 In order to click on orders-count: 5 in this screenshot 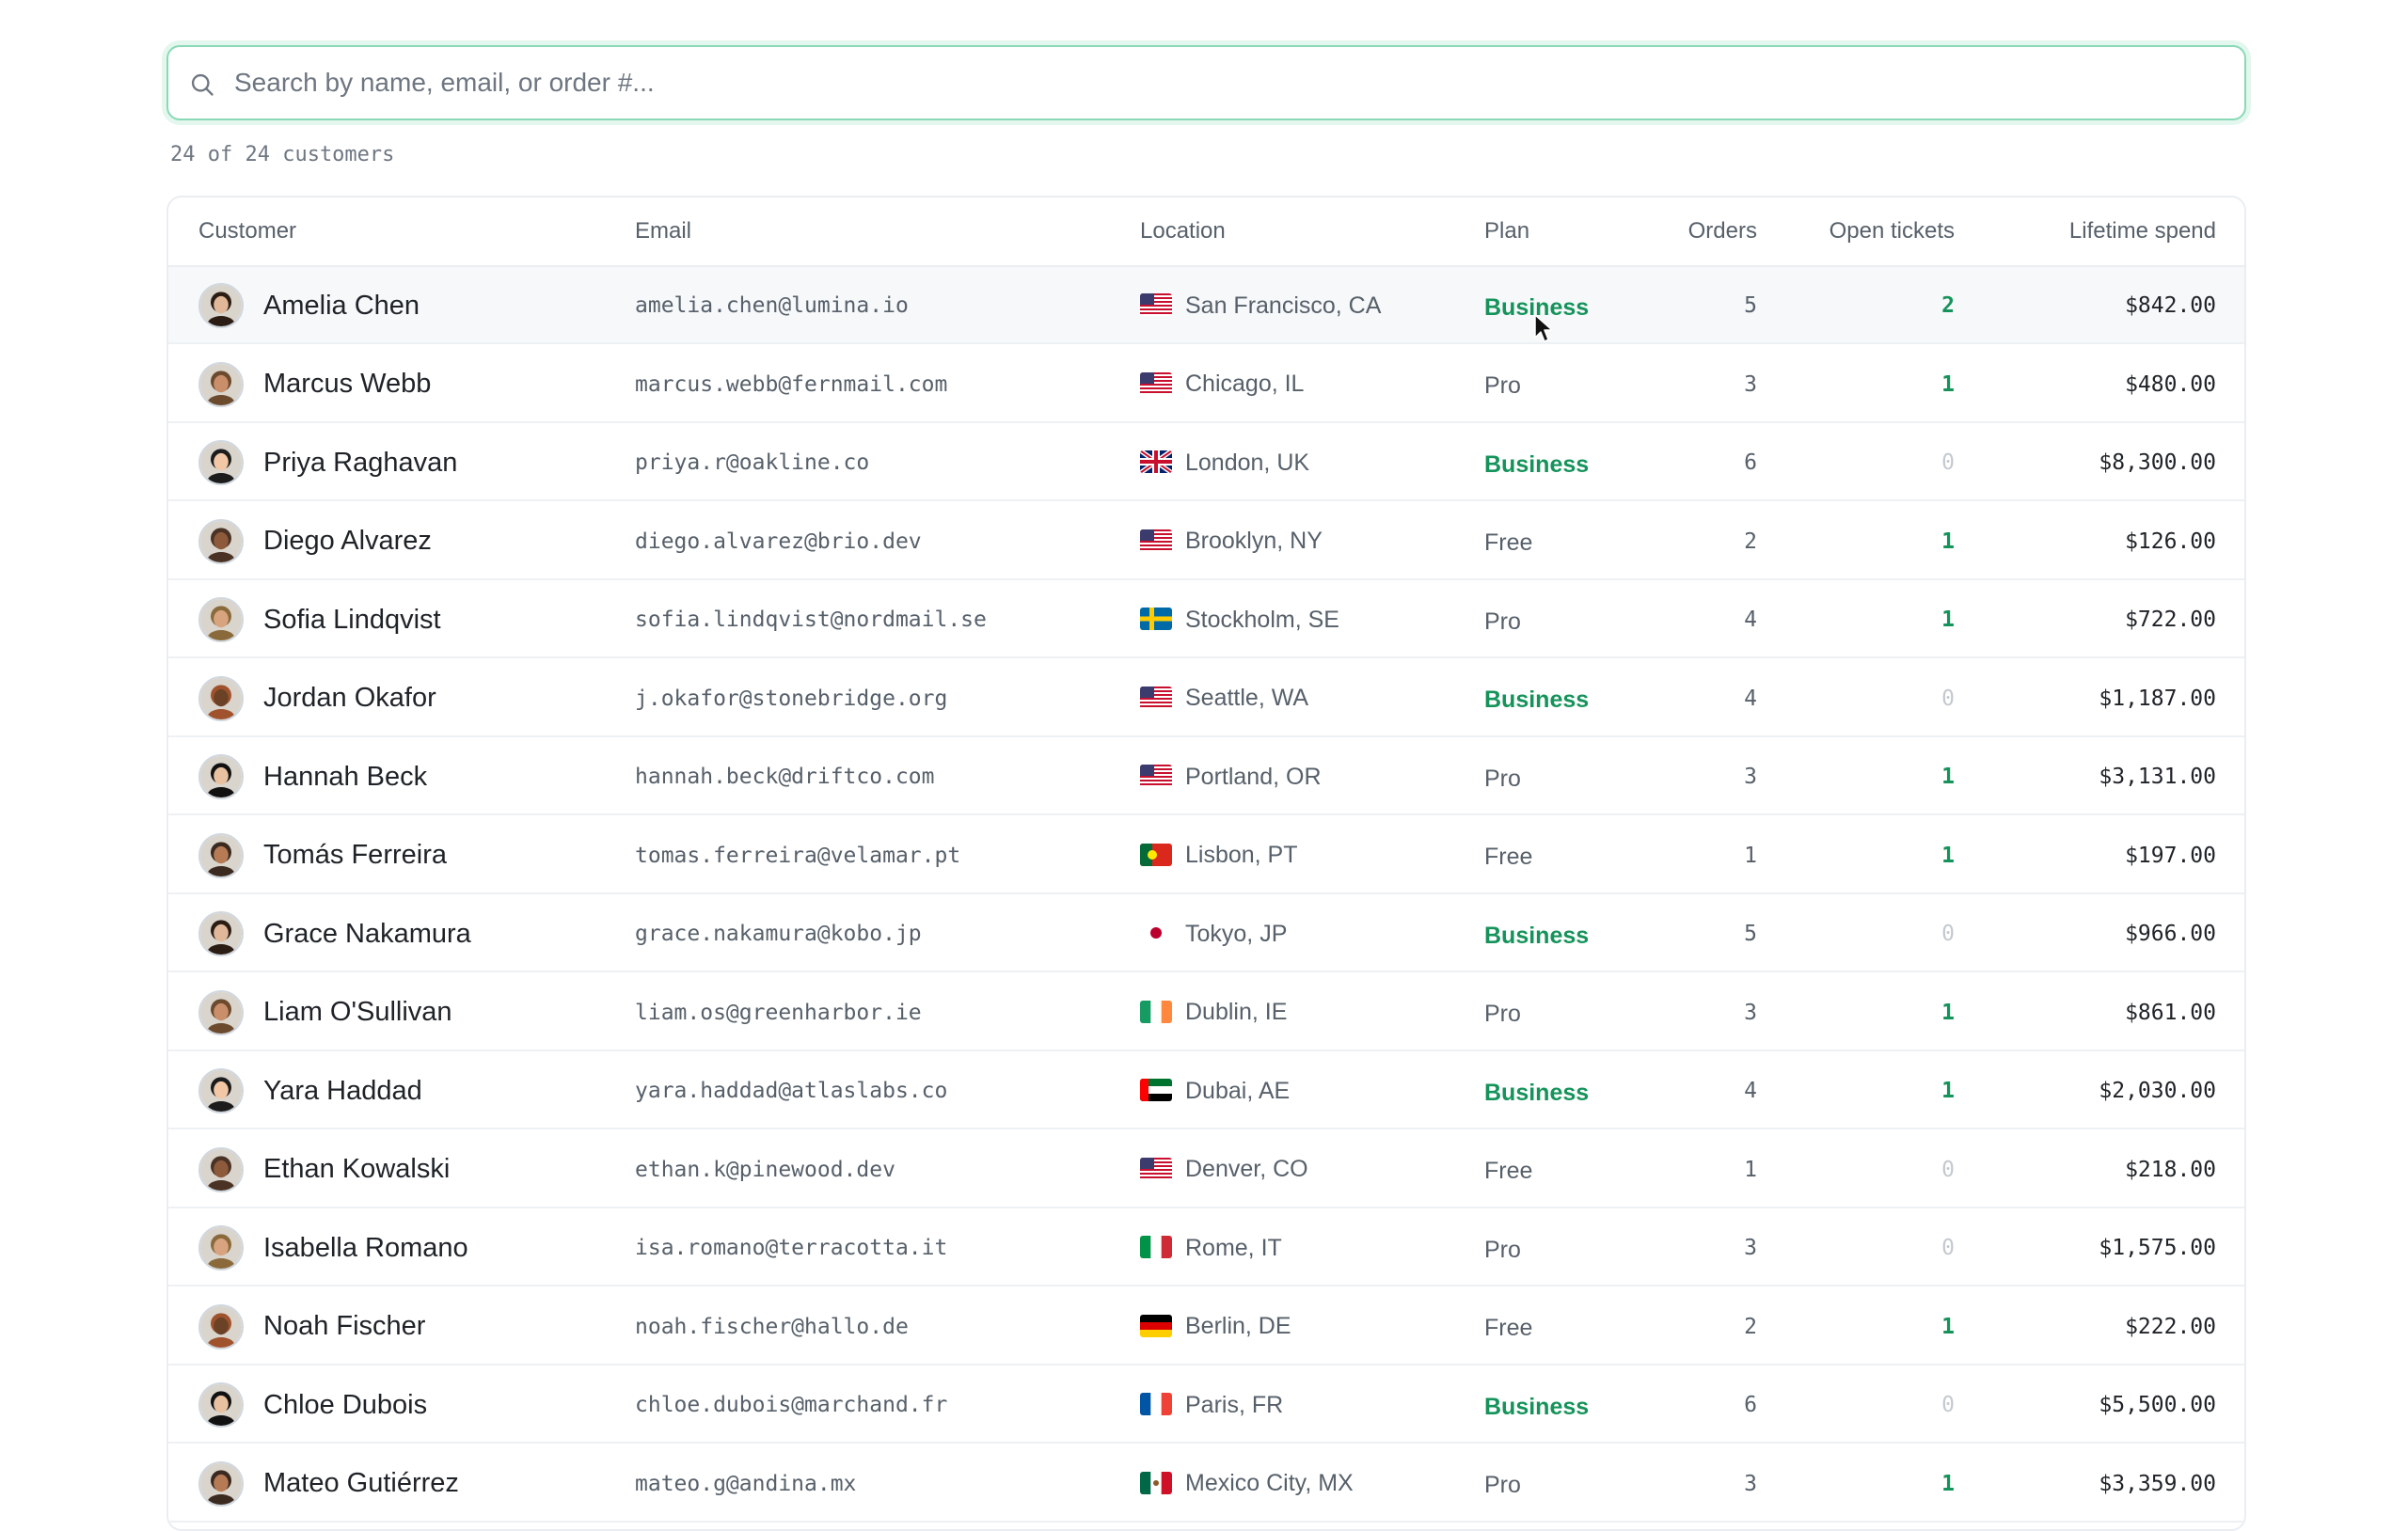, I will do `click(1751, 934)`.